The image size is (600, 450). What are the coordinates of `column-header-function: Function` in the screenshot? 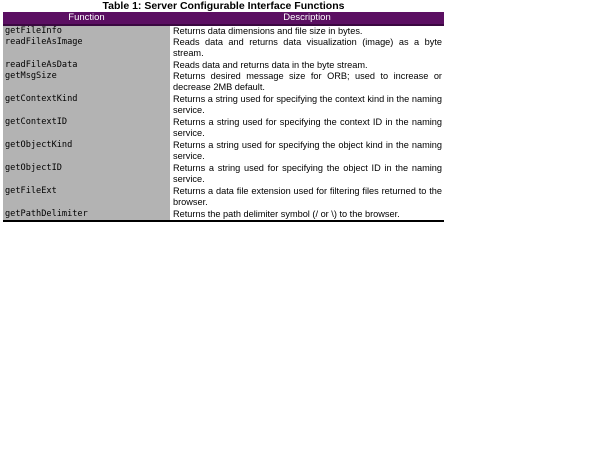 It's located at (86, 19).